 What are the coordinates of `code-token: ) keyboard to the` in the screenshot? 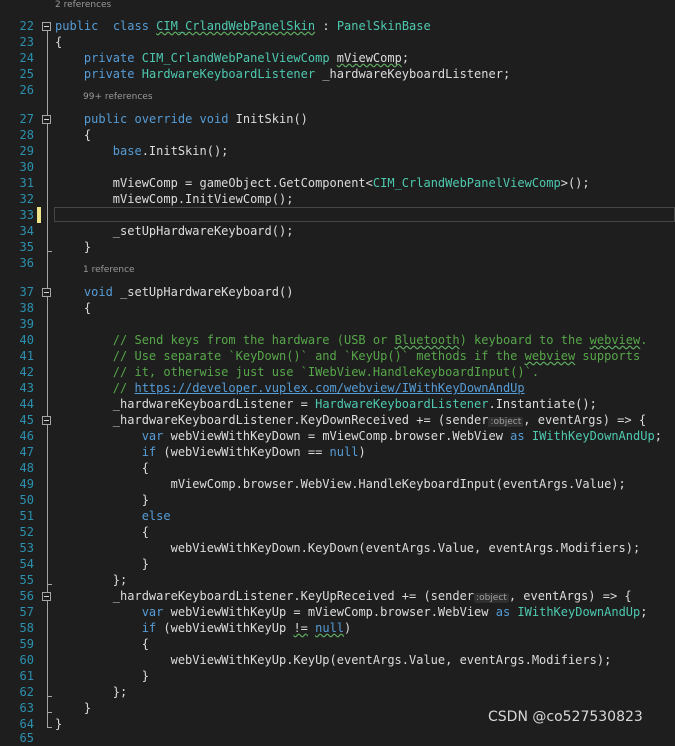 It's located at (524, 340).